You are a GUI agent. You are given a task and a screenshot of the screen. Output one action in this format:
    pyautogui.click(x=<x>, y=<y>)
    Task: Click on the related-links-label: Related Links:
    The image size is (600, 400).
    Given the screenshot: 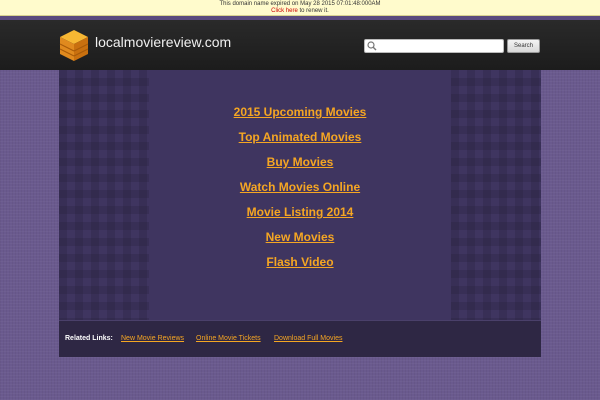 What is the action you would take?
    pyautogui.click(x=89, y=338)
    